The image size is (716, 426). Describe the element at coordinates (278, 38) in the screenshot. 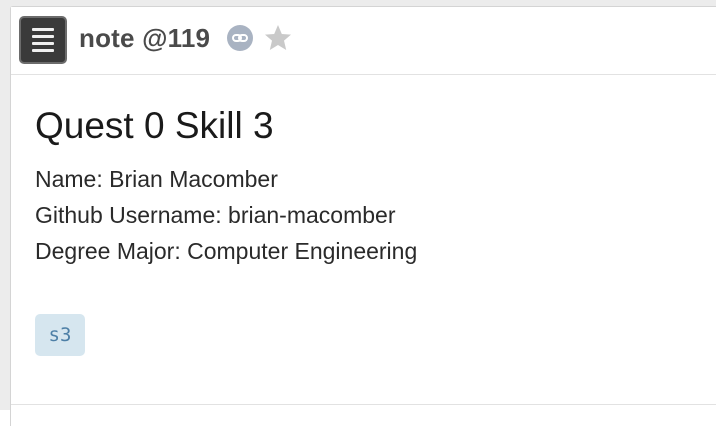

I see `star-icon` at that location.